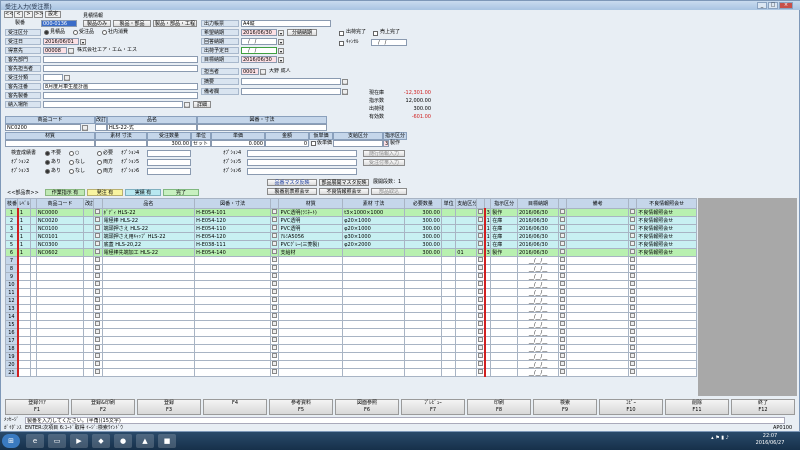  I want to click on table-row: 13 __/__/__, so click(350, 308).